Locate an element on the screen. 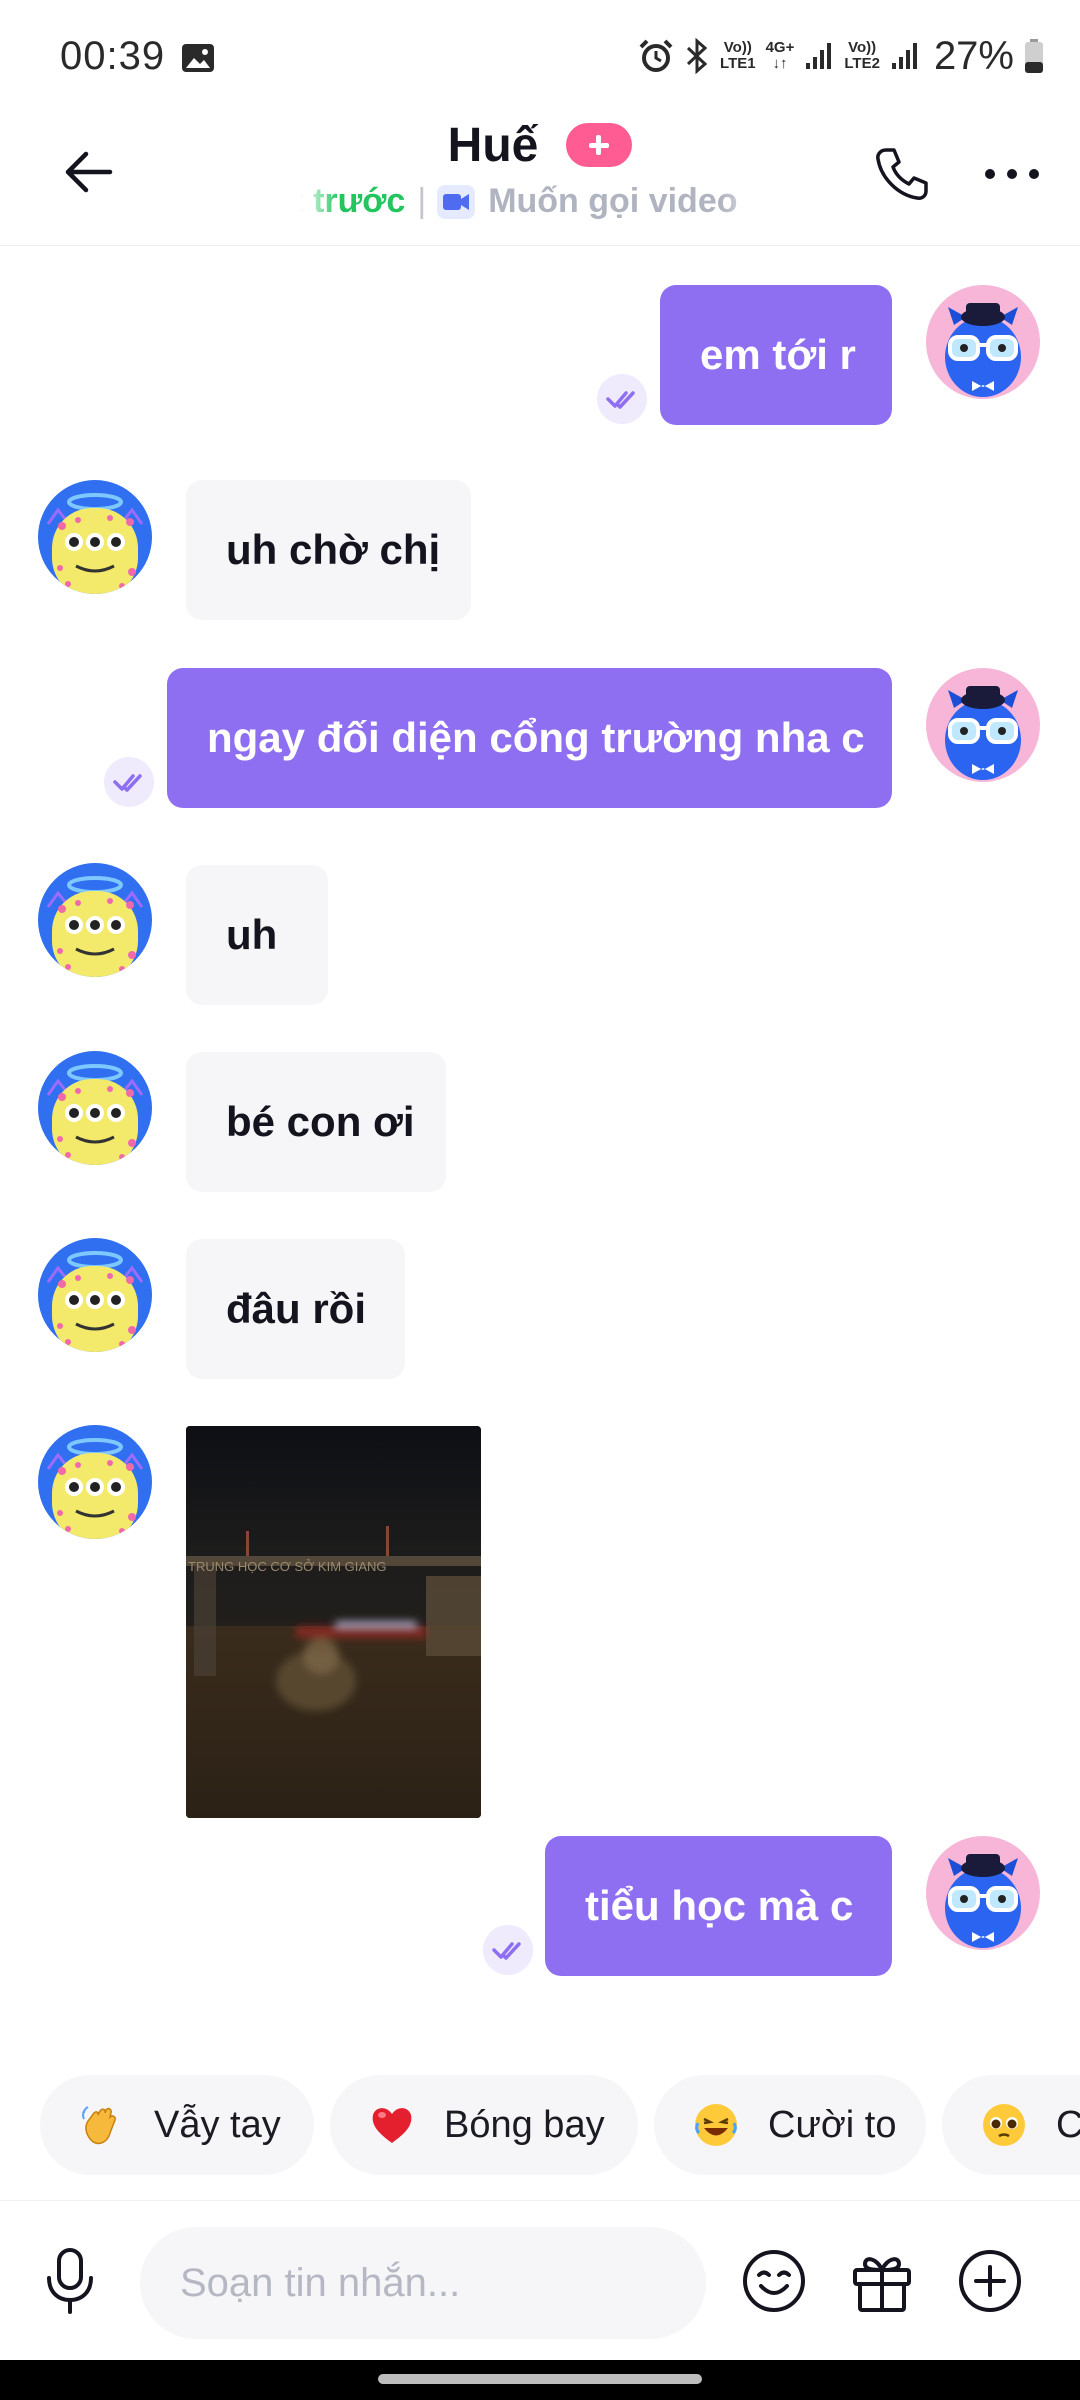 This screenshot has height=2400, width=1080. more-options-button is located at coordinates (1012, 174).